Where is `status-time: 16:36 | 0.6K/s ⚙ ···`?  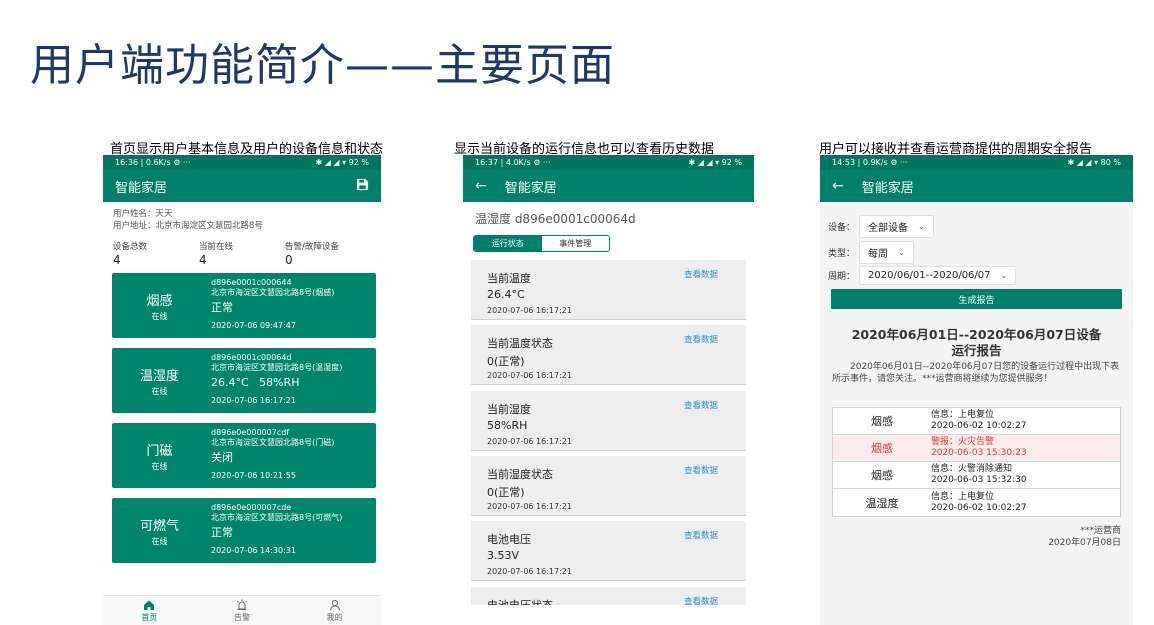
status-time: 16:36 | 0.6K/s ⚙ ··· is located at coordinates (153, 162).